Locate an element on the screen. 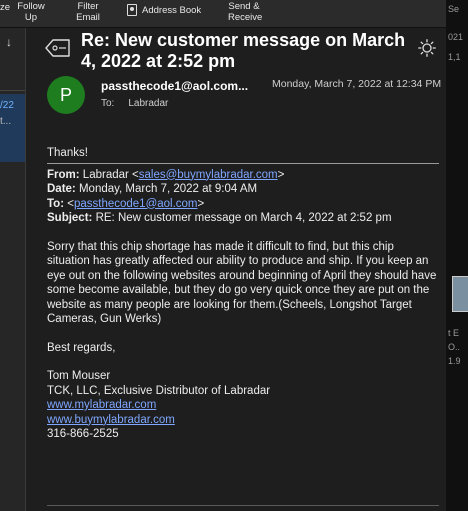 Image resolution: width=468 pixels, height=511 pixels. bg-text-3: 1,1 is located at coordinates (454, 57).